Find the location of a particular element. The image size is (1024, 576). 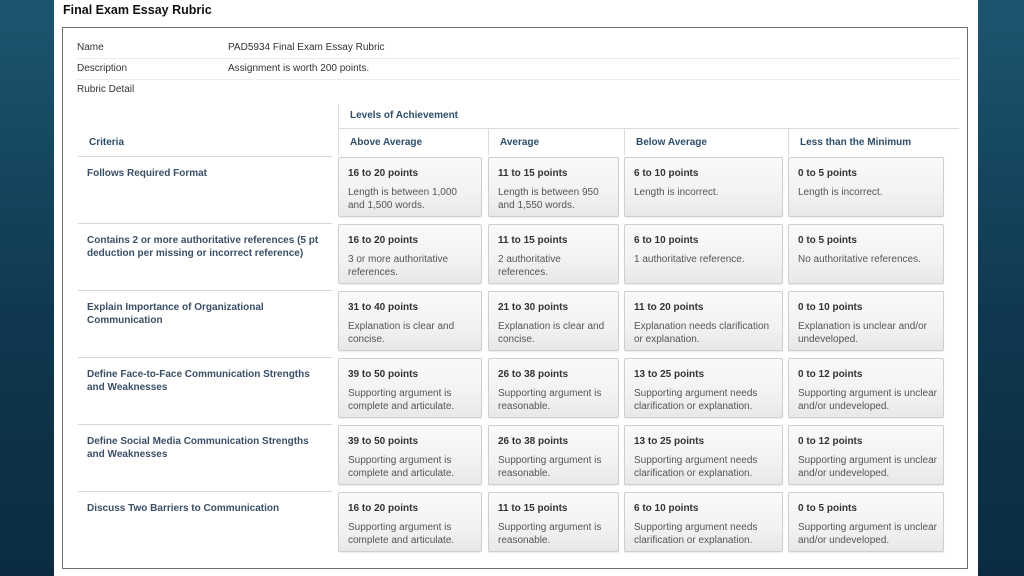

name-value: PAD5934 Final Exam Essay Rubric is located at coordinates (306, 47).